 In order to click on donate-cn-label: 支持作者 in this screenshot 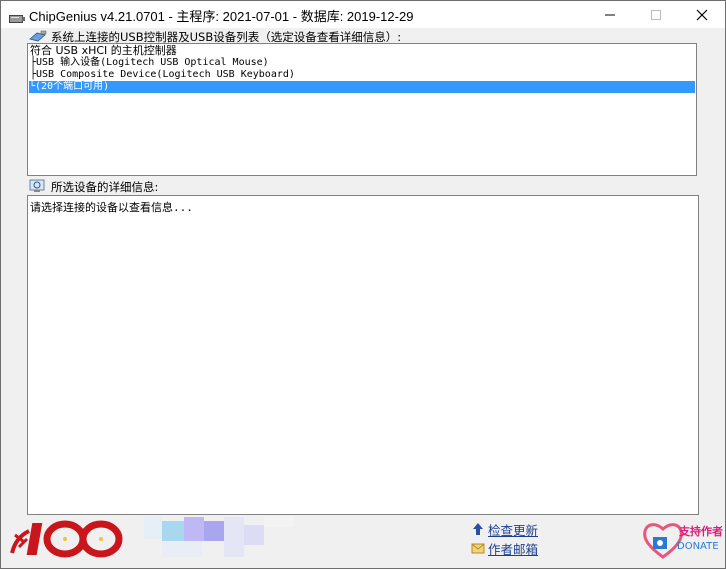, I will do `click(701, 531)`.